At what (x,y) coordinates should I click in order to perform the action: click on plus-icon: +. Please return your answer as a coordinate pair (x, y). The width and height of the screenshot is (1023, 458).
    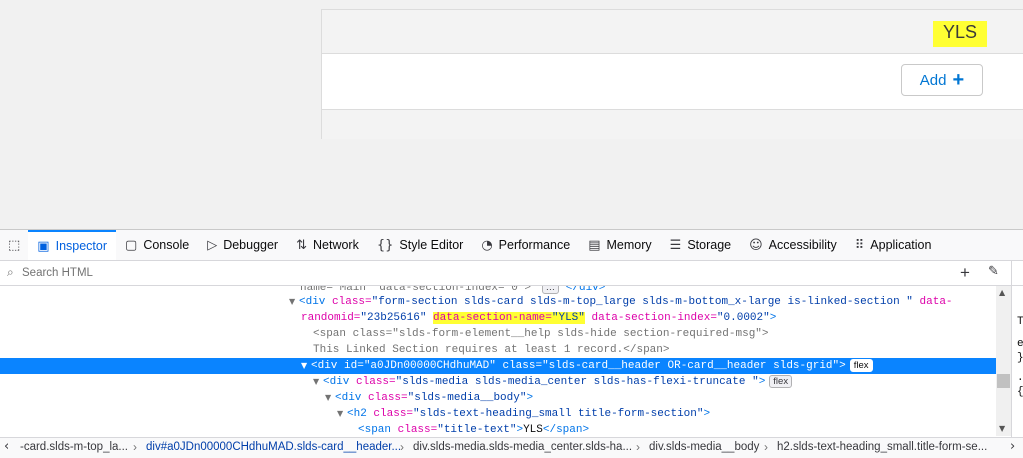
    Looking at the image, I should click on (958, 80).